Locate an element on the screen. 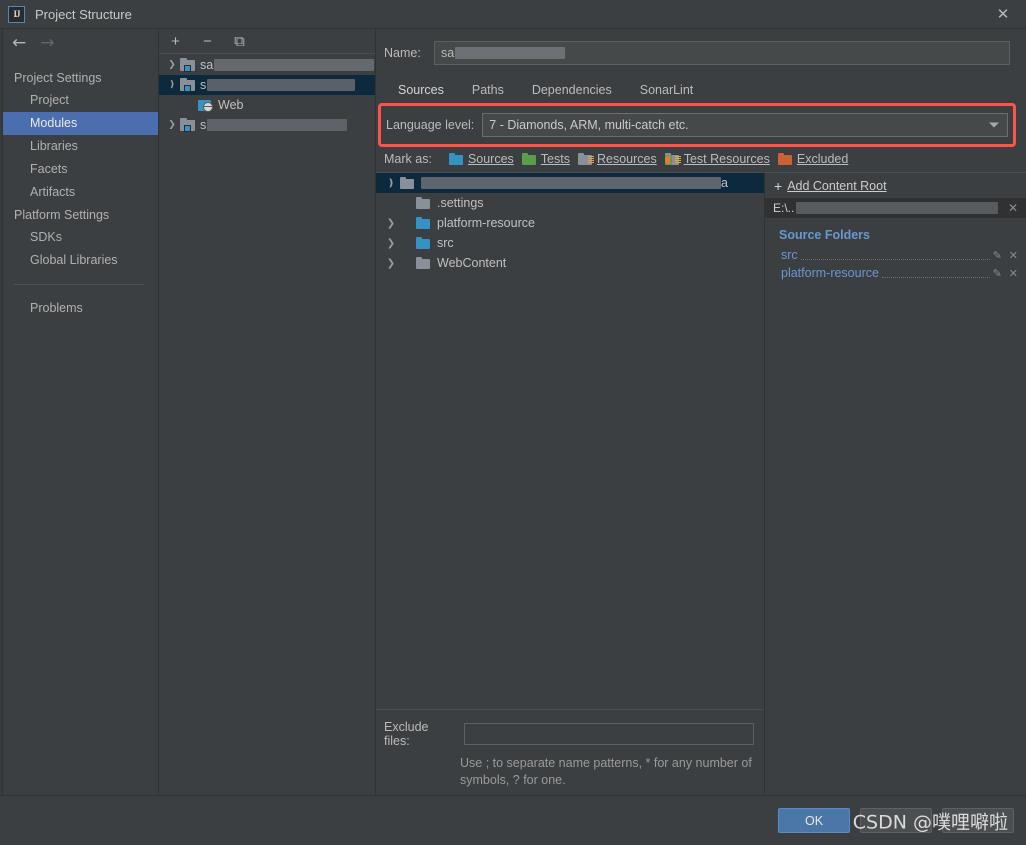 The width and height of the screenshot is (1026, 845). dotted-leader is located at coordinates (935, 273).